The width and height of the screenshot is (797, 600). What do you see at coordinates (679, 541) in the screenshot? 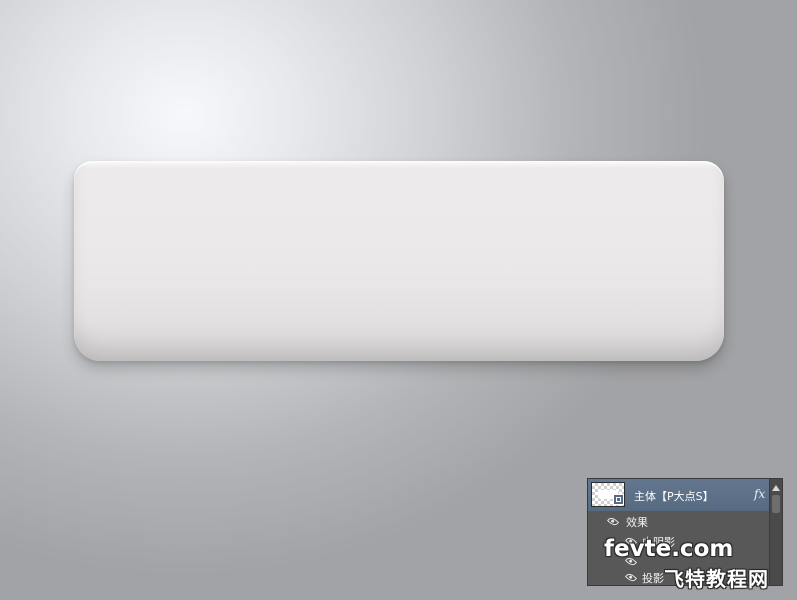
I see `effect-row-inner-shadow: 内阴影` at bounding box center [679, 541].